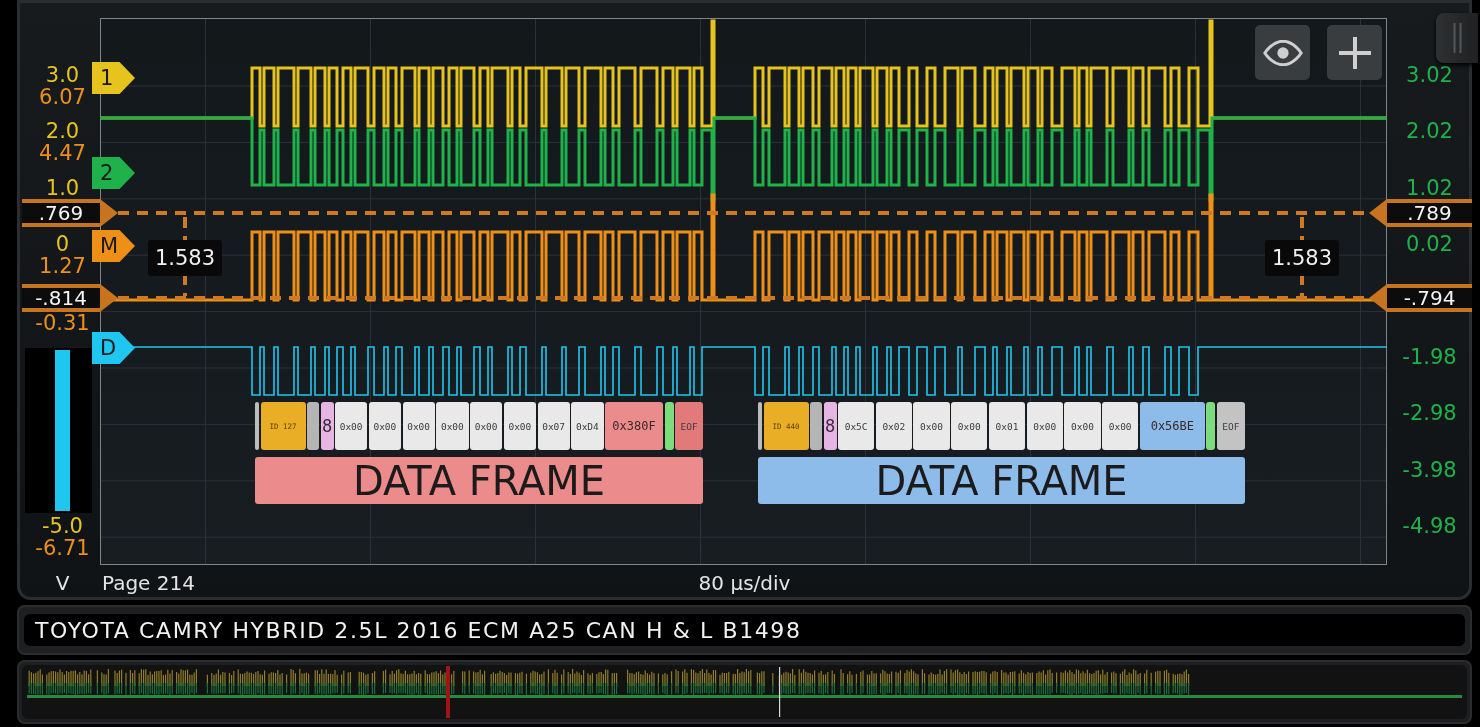 The width and height of the screenshot is (1480, 727). Describe the element at coordinates (1429, 526) in the screenshot. I see `axis-tick-label: -4.98` at that location.